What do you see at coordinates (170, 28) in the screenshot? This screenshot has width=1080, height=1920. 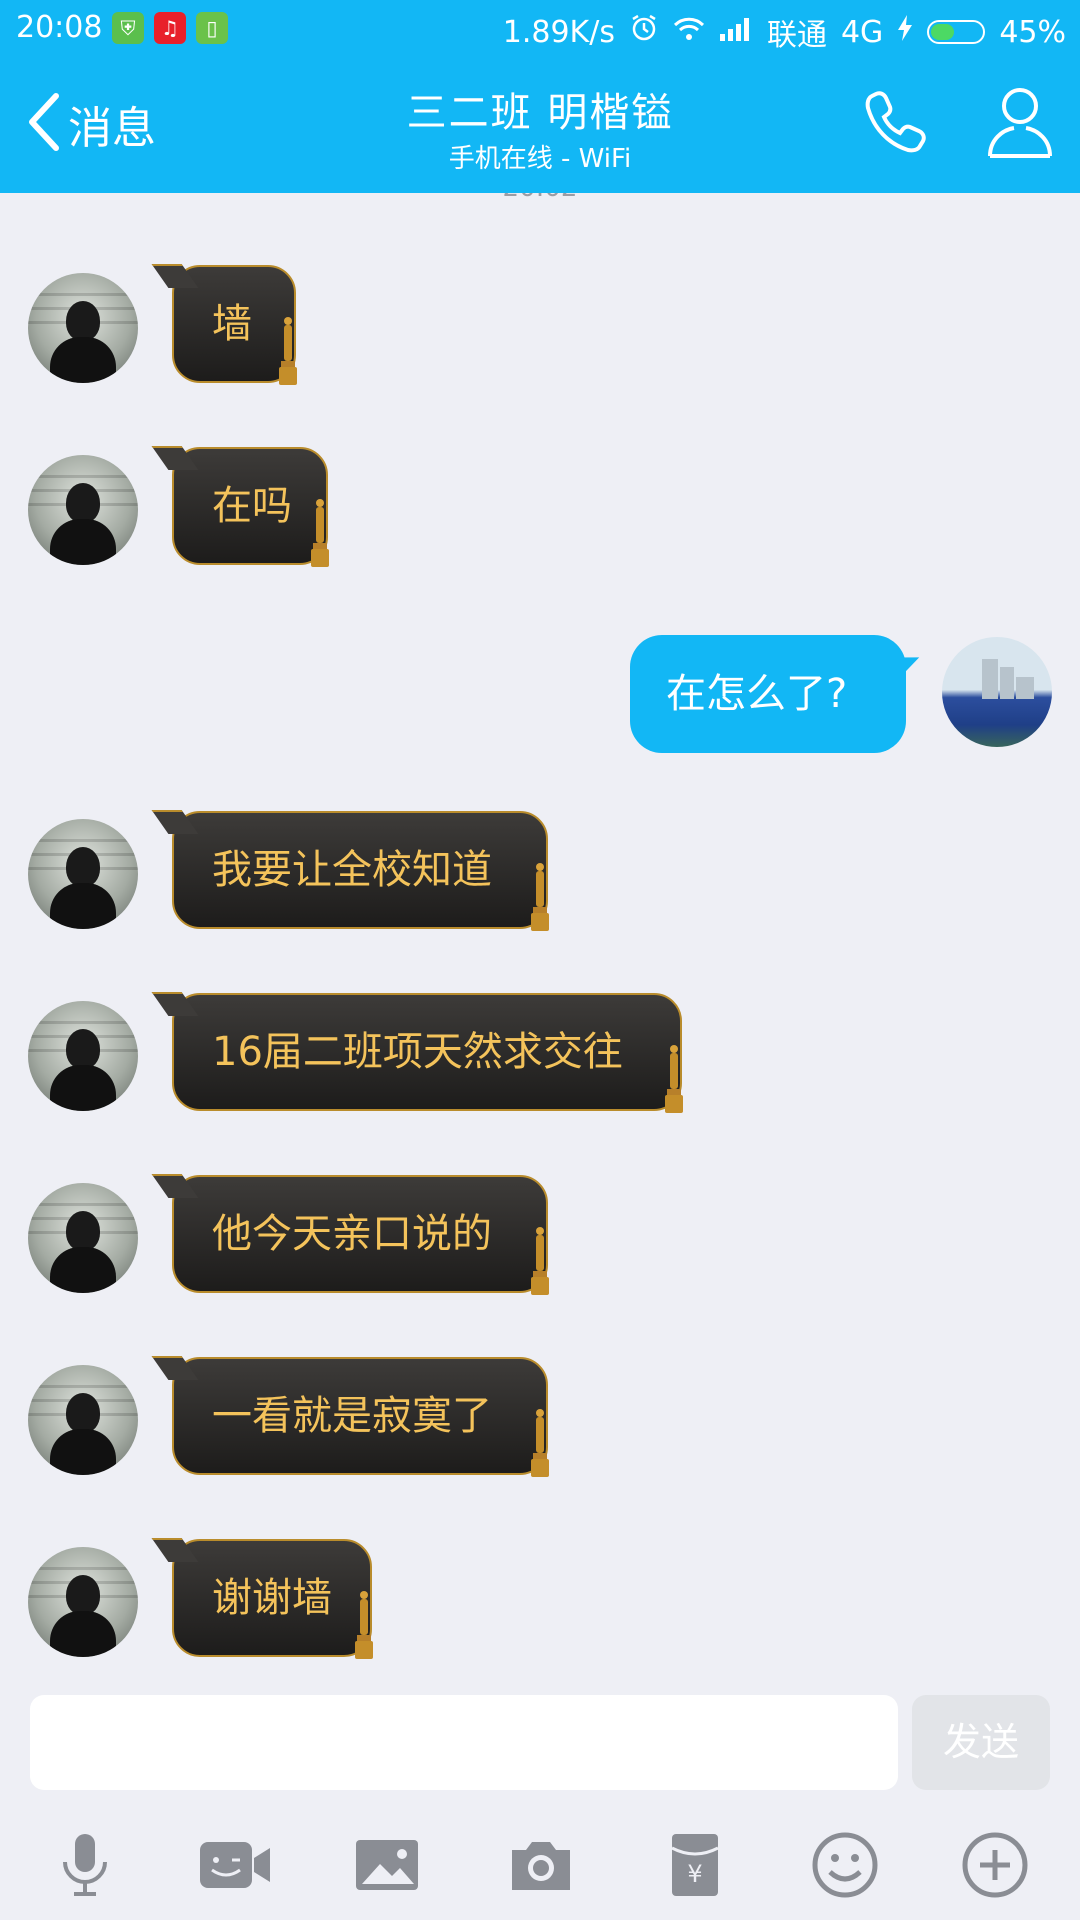 I see `music-app-icon: ♫` at bounding box center [170, 28].